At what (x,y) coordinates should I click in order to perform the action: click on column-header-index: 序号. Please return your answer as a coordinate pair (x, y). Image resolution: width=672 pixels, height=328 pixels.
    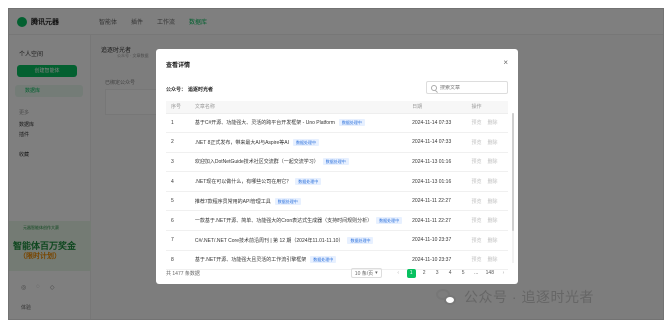
    Looking at the image, I should click on (180, 107).